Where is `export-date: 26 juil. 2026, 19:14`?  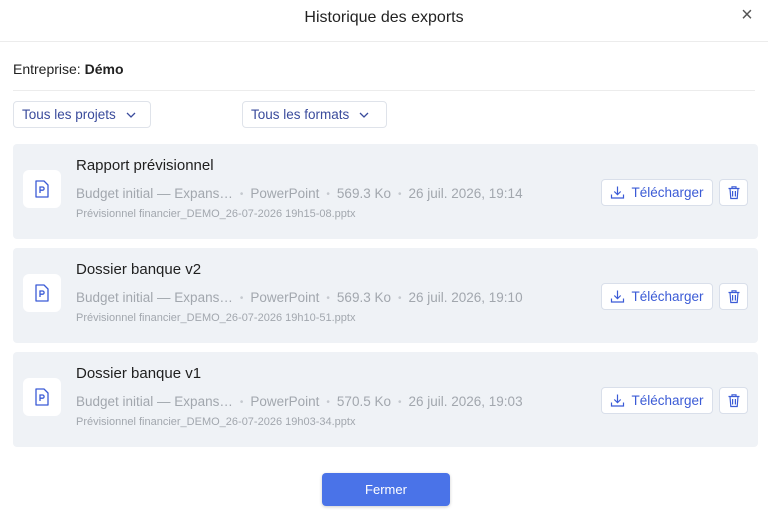
export-date: 26 juil. 2026, 19:14 is located at coordinates (465, 193).